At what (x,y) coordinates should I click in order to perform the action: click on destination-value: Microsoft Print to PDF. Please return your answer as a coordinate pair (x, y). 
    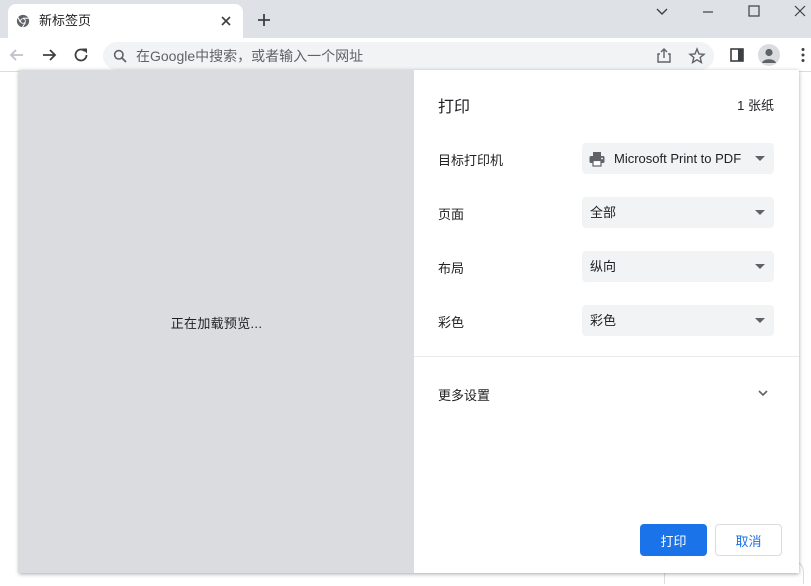
    Looking at the image, I should click on (678, 158).